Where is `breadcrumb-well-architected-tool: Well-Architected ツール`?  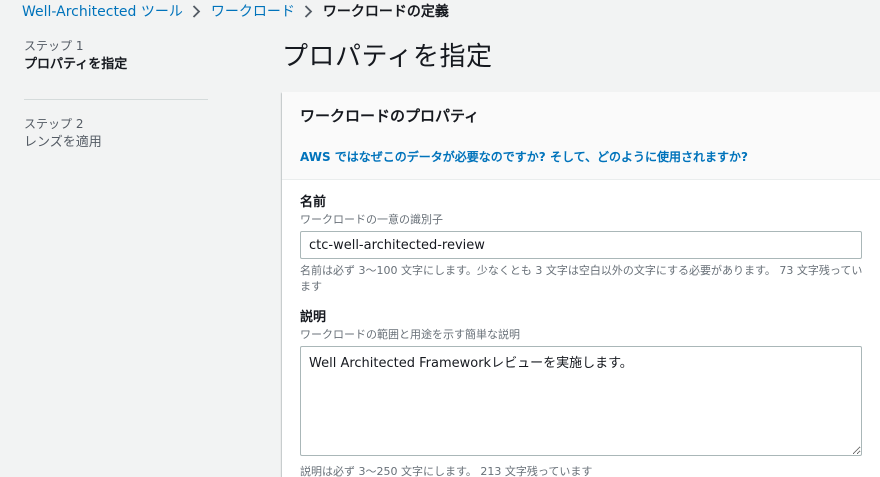
breadcrumb-well-architected-tool: Well-Architected ツール is located at coordinates (102, 11).